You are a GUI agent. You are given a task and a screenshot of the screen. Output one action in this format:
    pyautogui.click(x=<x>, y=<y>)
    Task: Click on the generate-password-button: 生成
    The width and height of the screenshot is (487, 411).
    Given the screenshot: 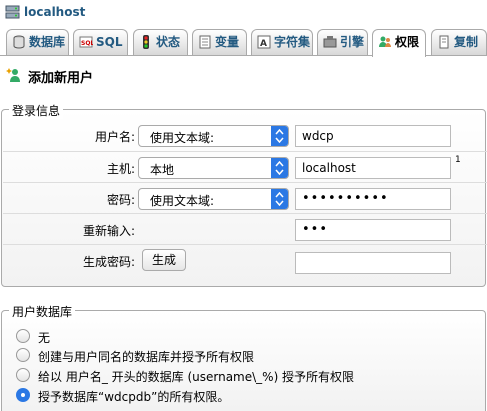 What is the action you would take?
    pyautogui.click(x=164, y=260)
    